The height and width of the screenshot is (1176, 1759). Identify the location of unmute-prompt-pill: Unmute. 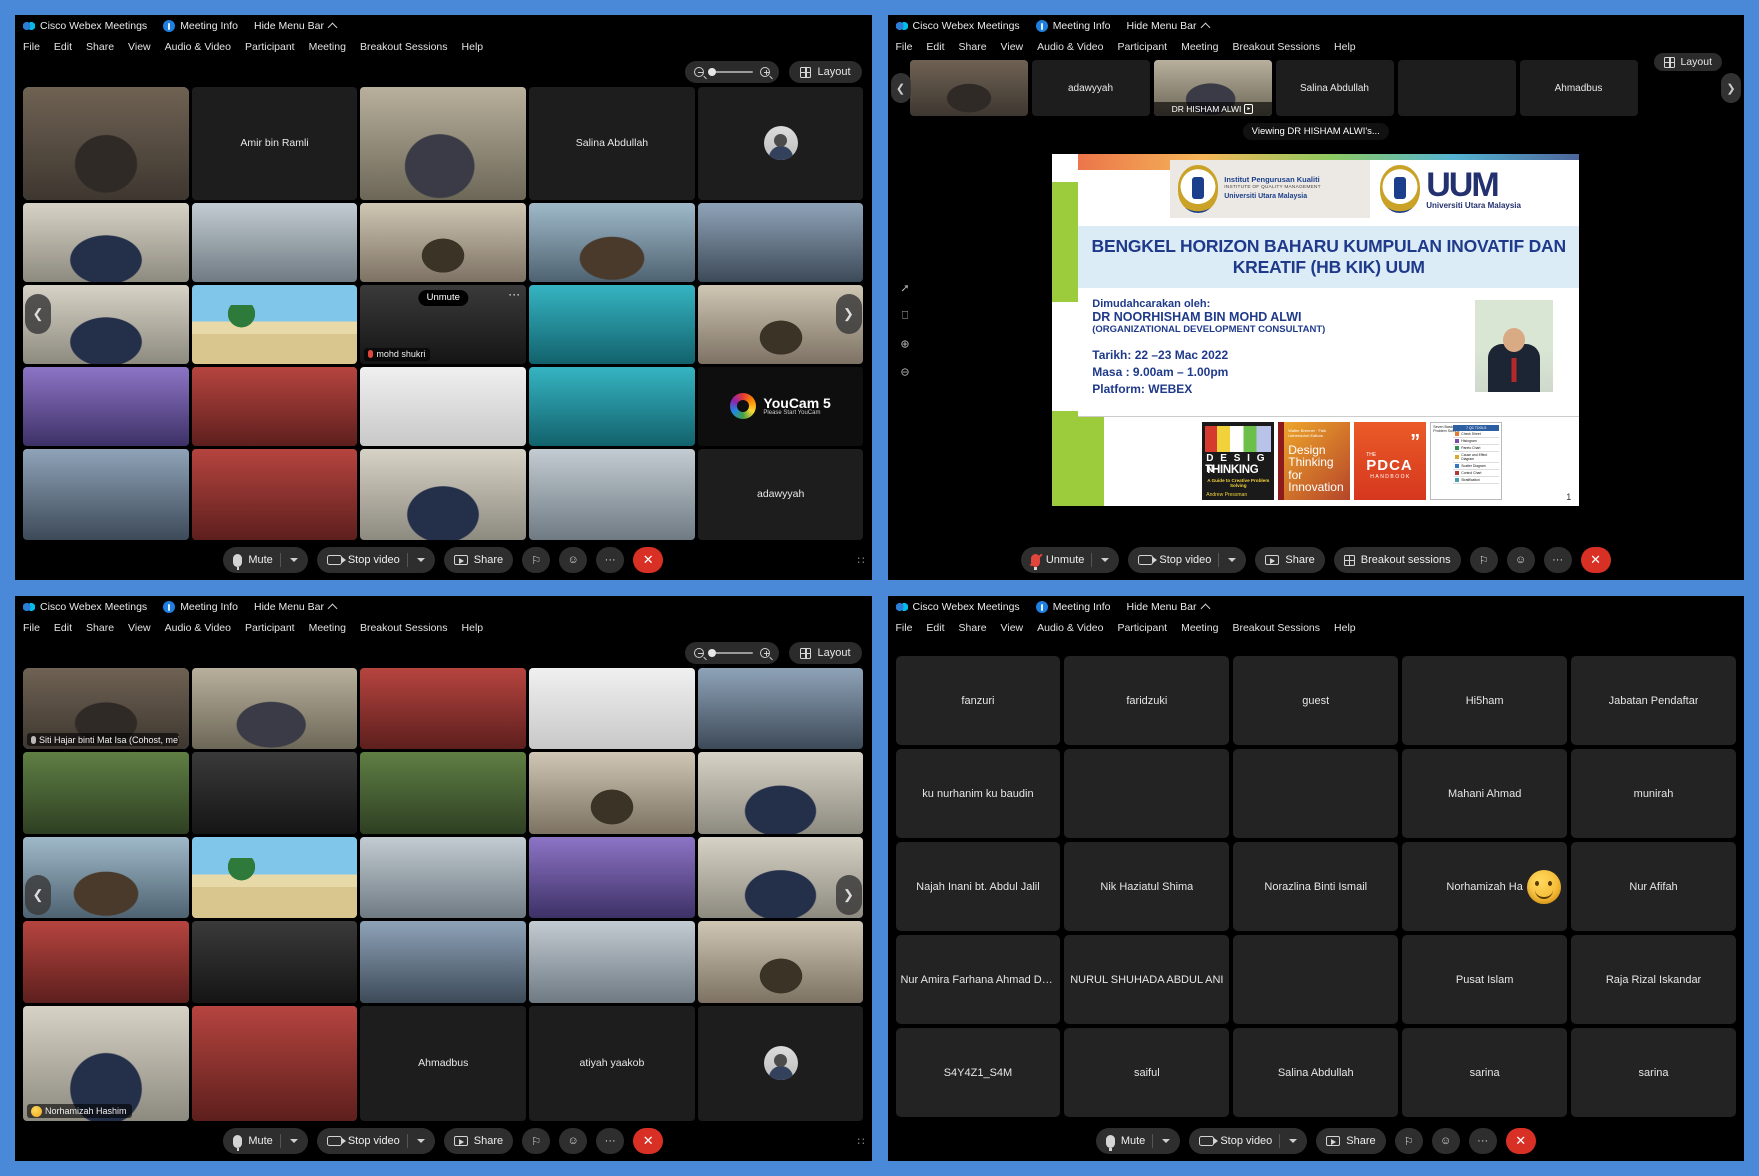
(443, 297).